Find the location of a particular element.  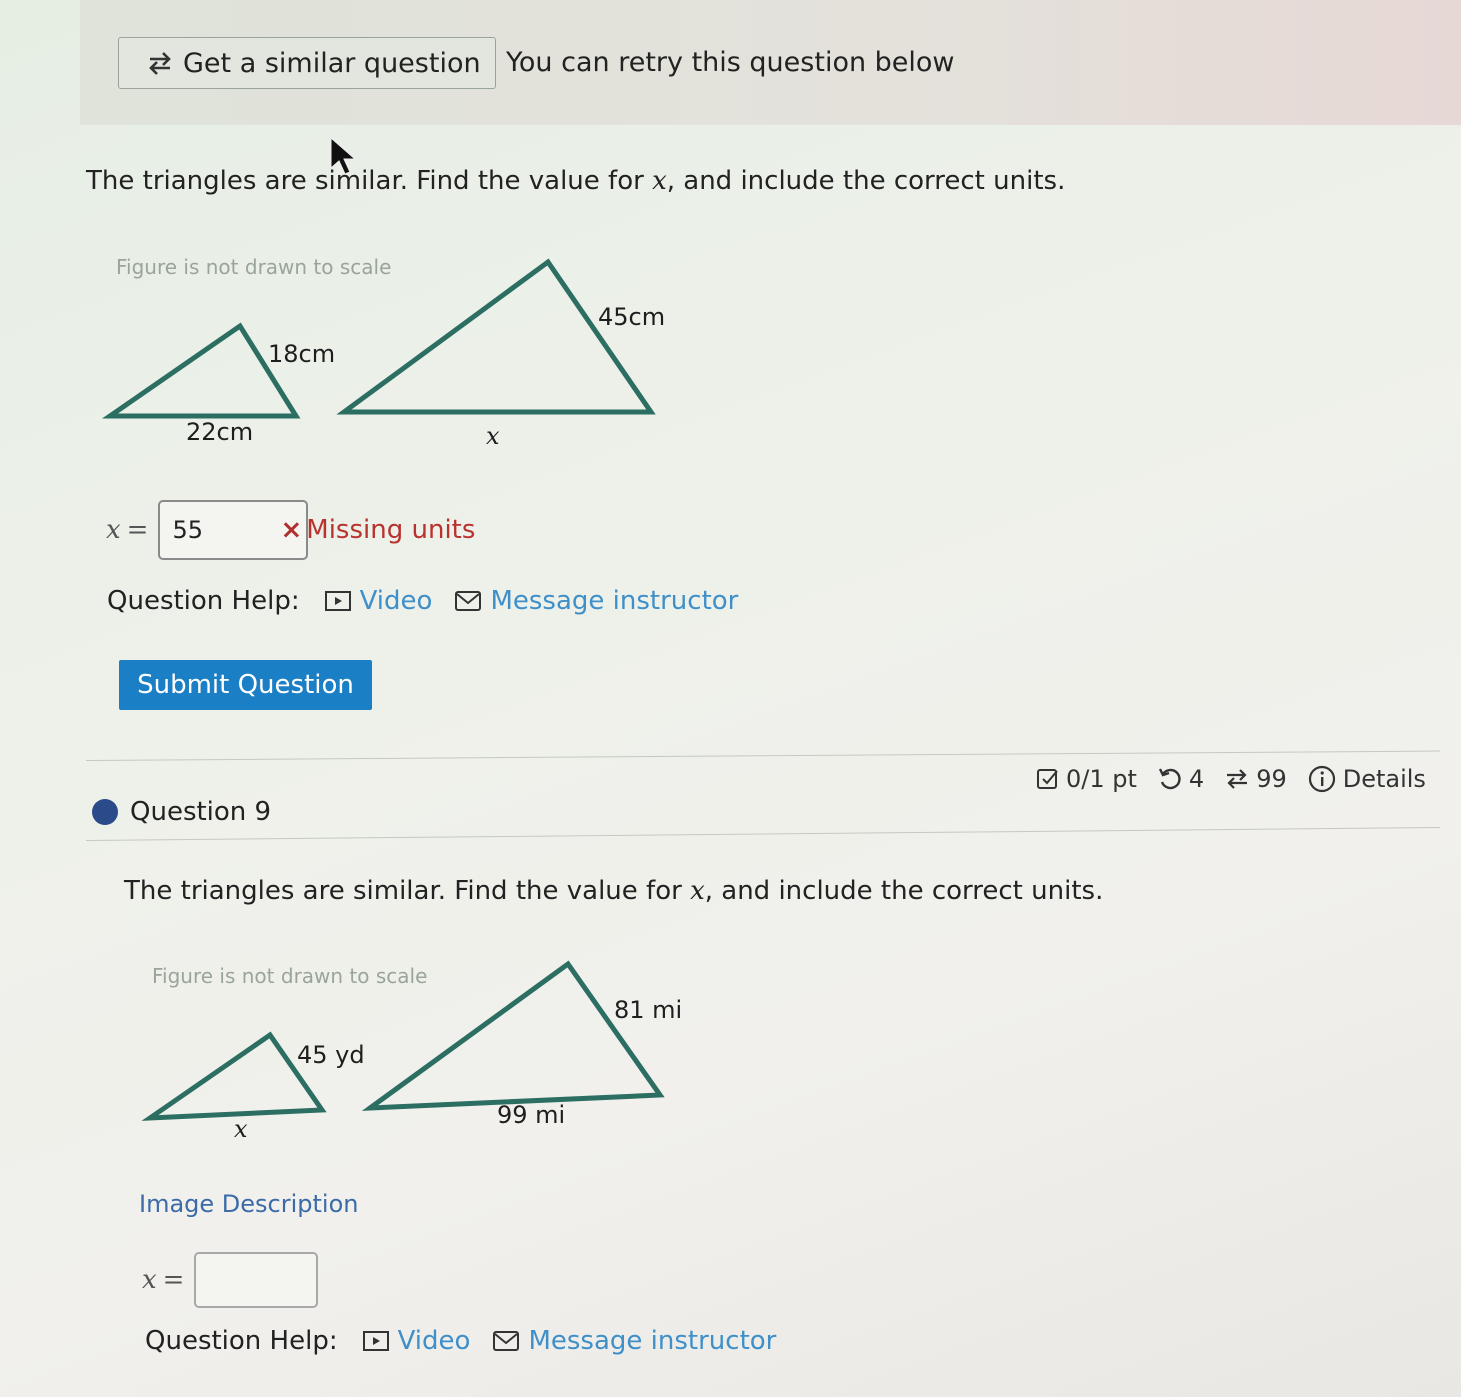

question-meta: 0/1 pt 4 99 Details is located at coordinates (1241, 779).